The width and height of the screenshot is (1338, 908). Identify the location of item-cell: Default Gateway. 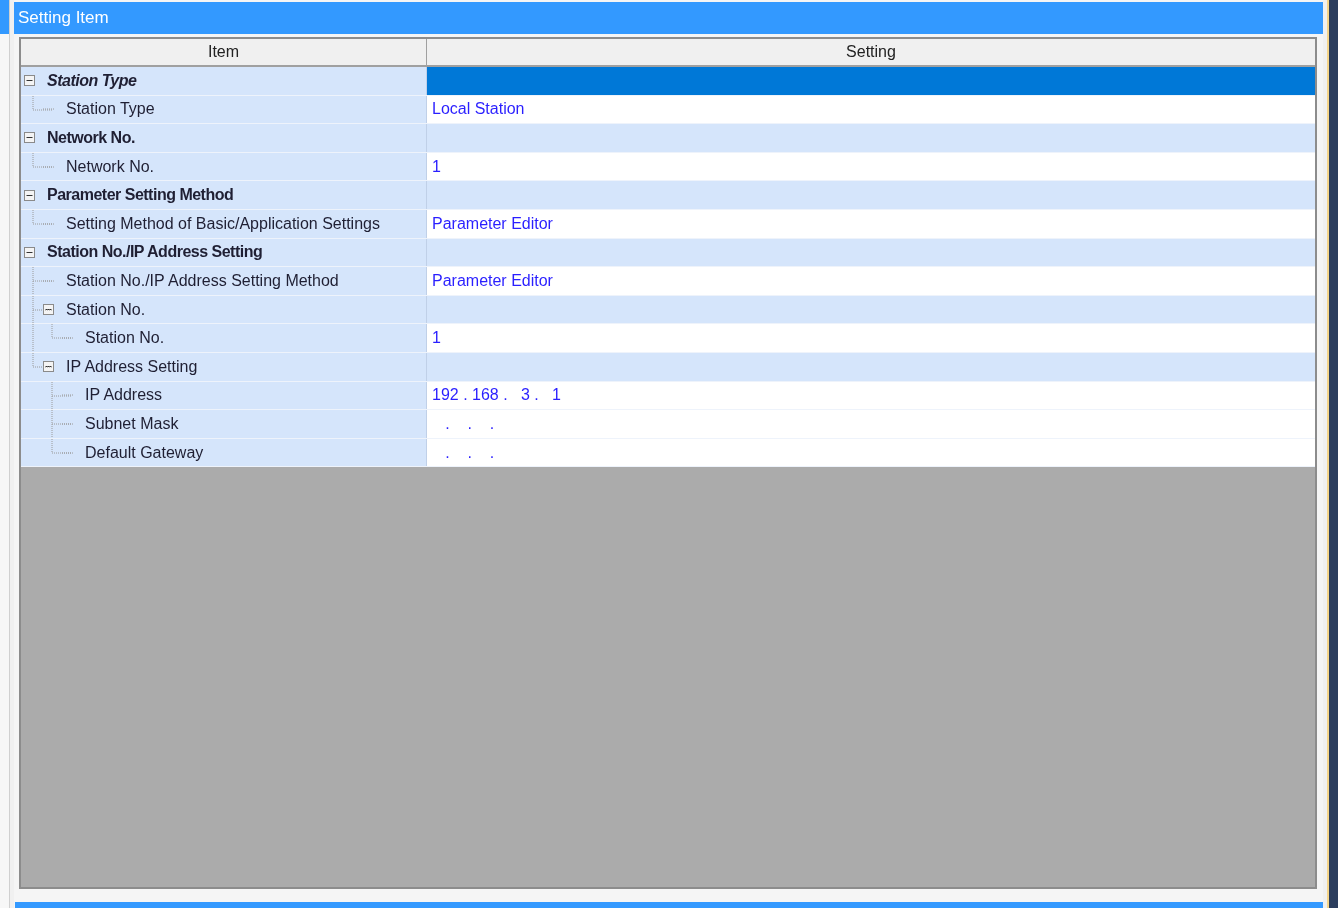
(224, 452).